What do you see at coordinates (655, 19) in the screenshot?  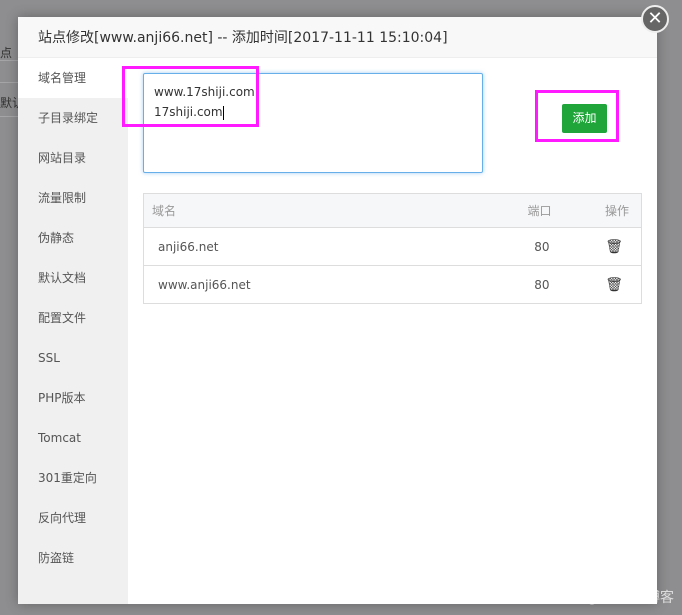 I see `close-icon: ✕` at bounding box center [655, 19].